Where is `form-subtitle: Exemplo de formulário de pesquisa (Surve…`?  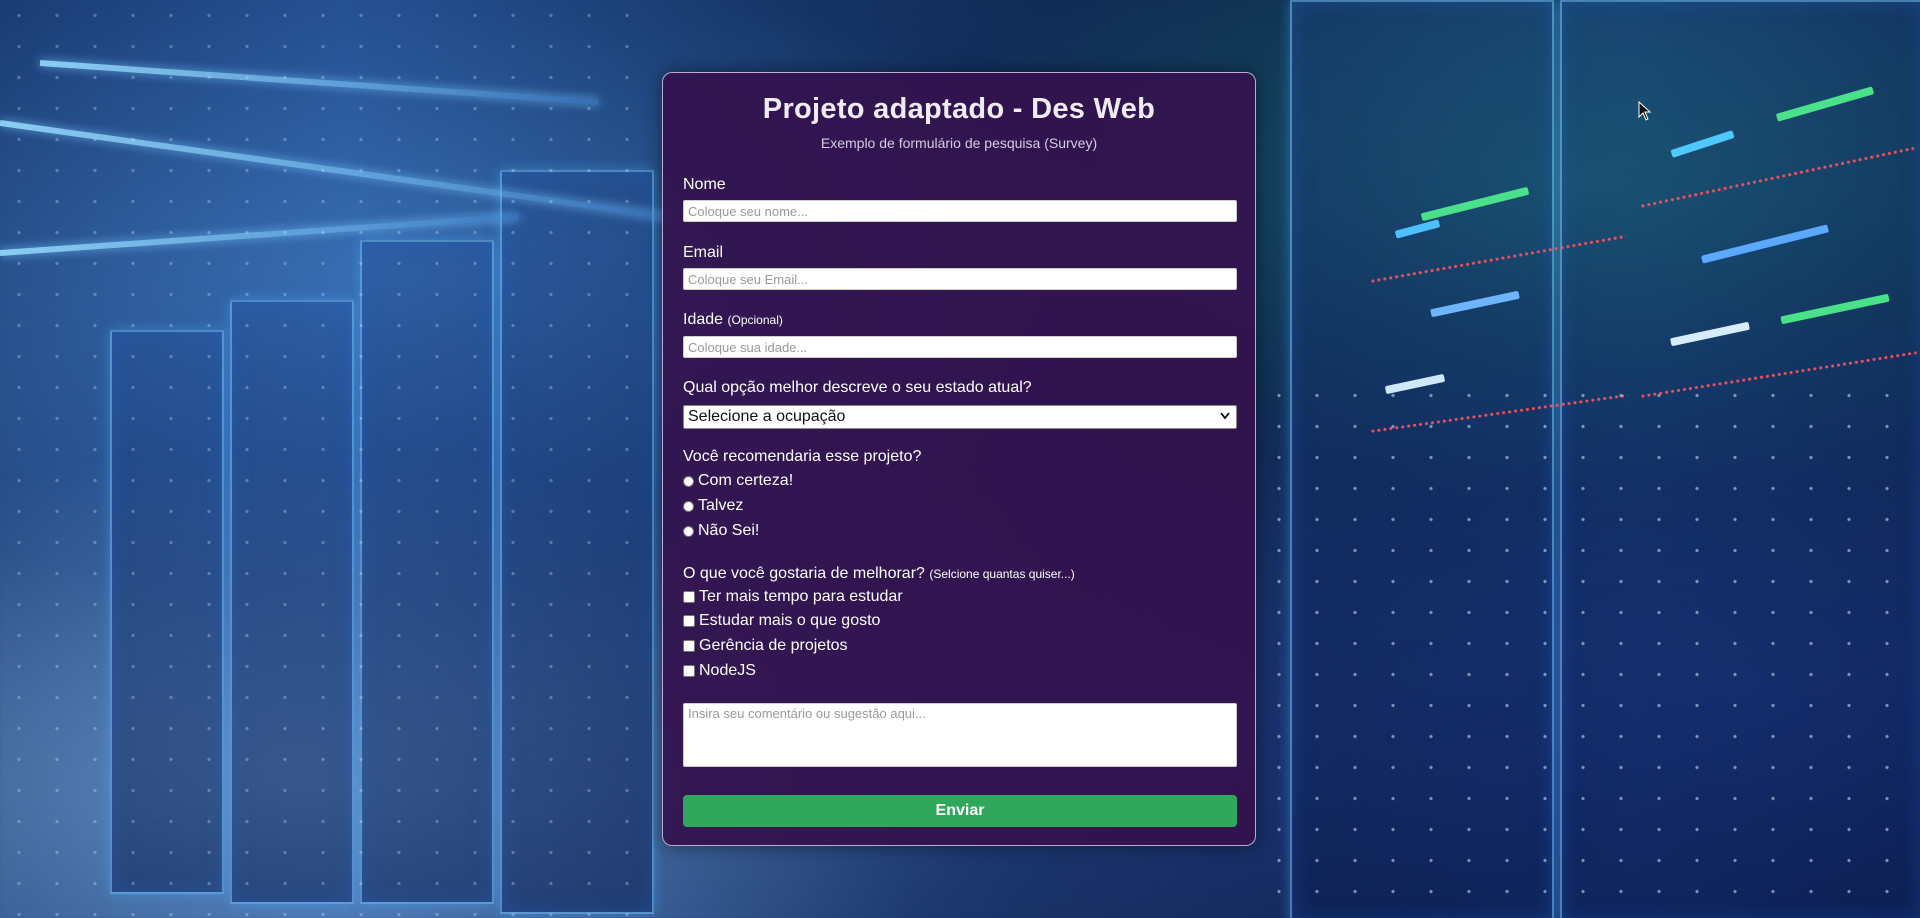
form-subtitle: Exemplo de formulário de pesquisa (Surve… is located at coordinates (959, 143).